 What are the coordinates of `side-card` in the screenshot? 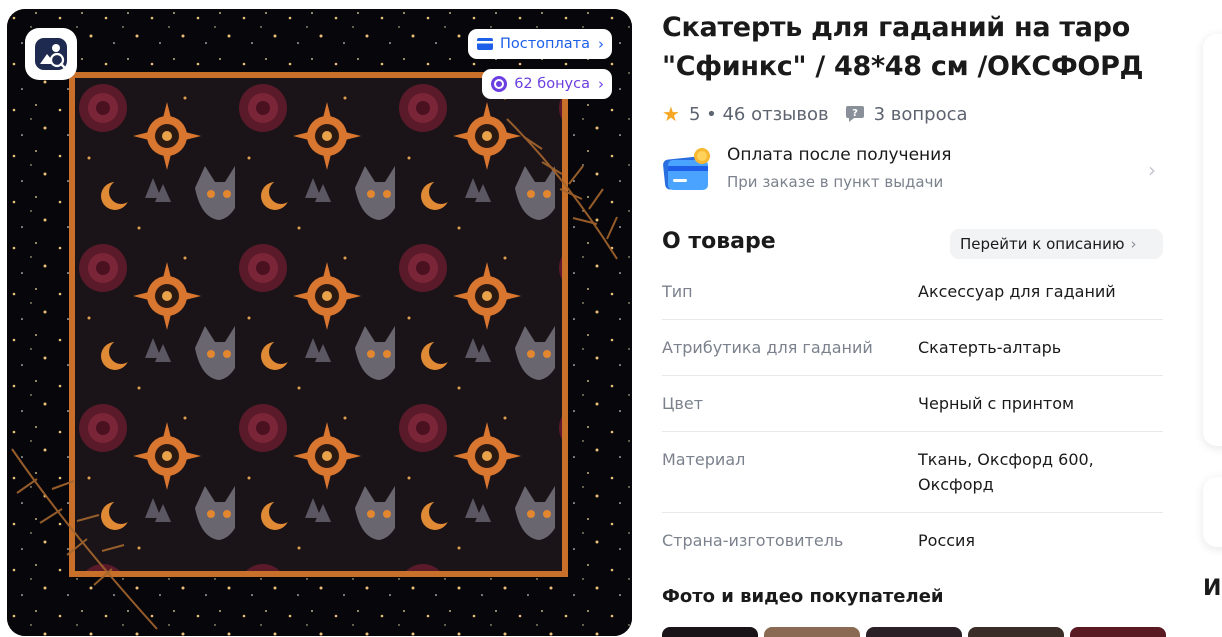 It's located at (1212, 512).